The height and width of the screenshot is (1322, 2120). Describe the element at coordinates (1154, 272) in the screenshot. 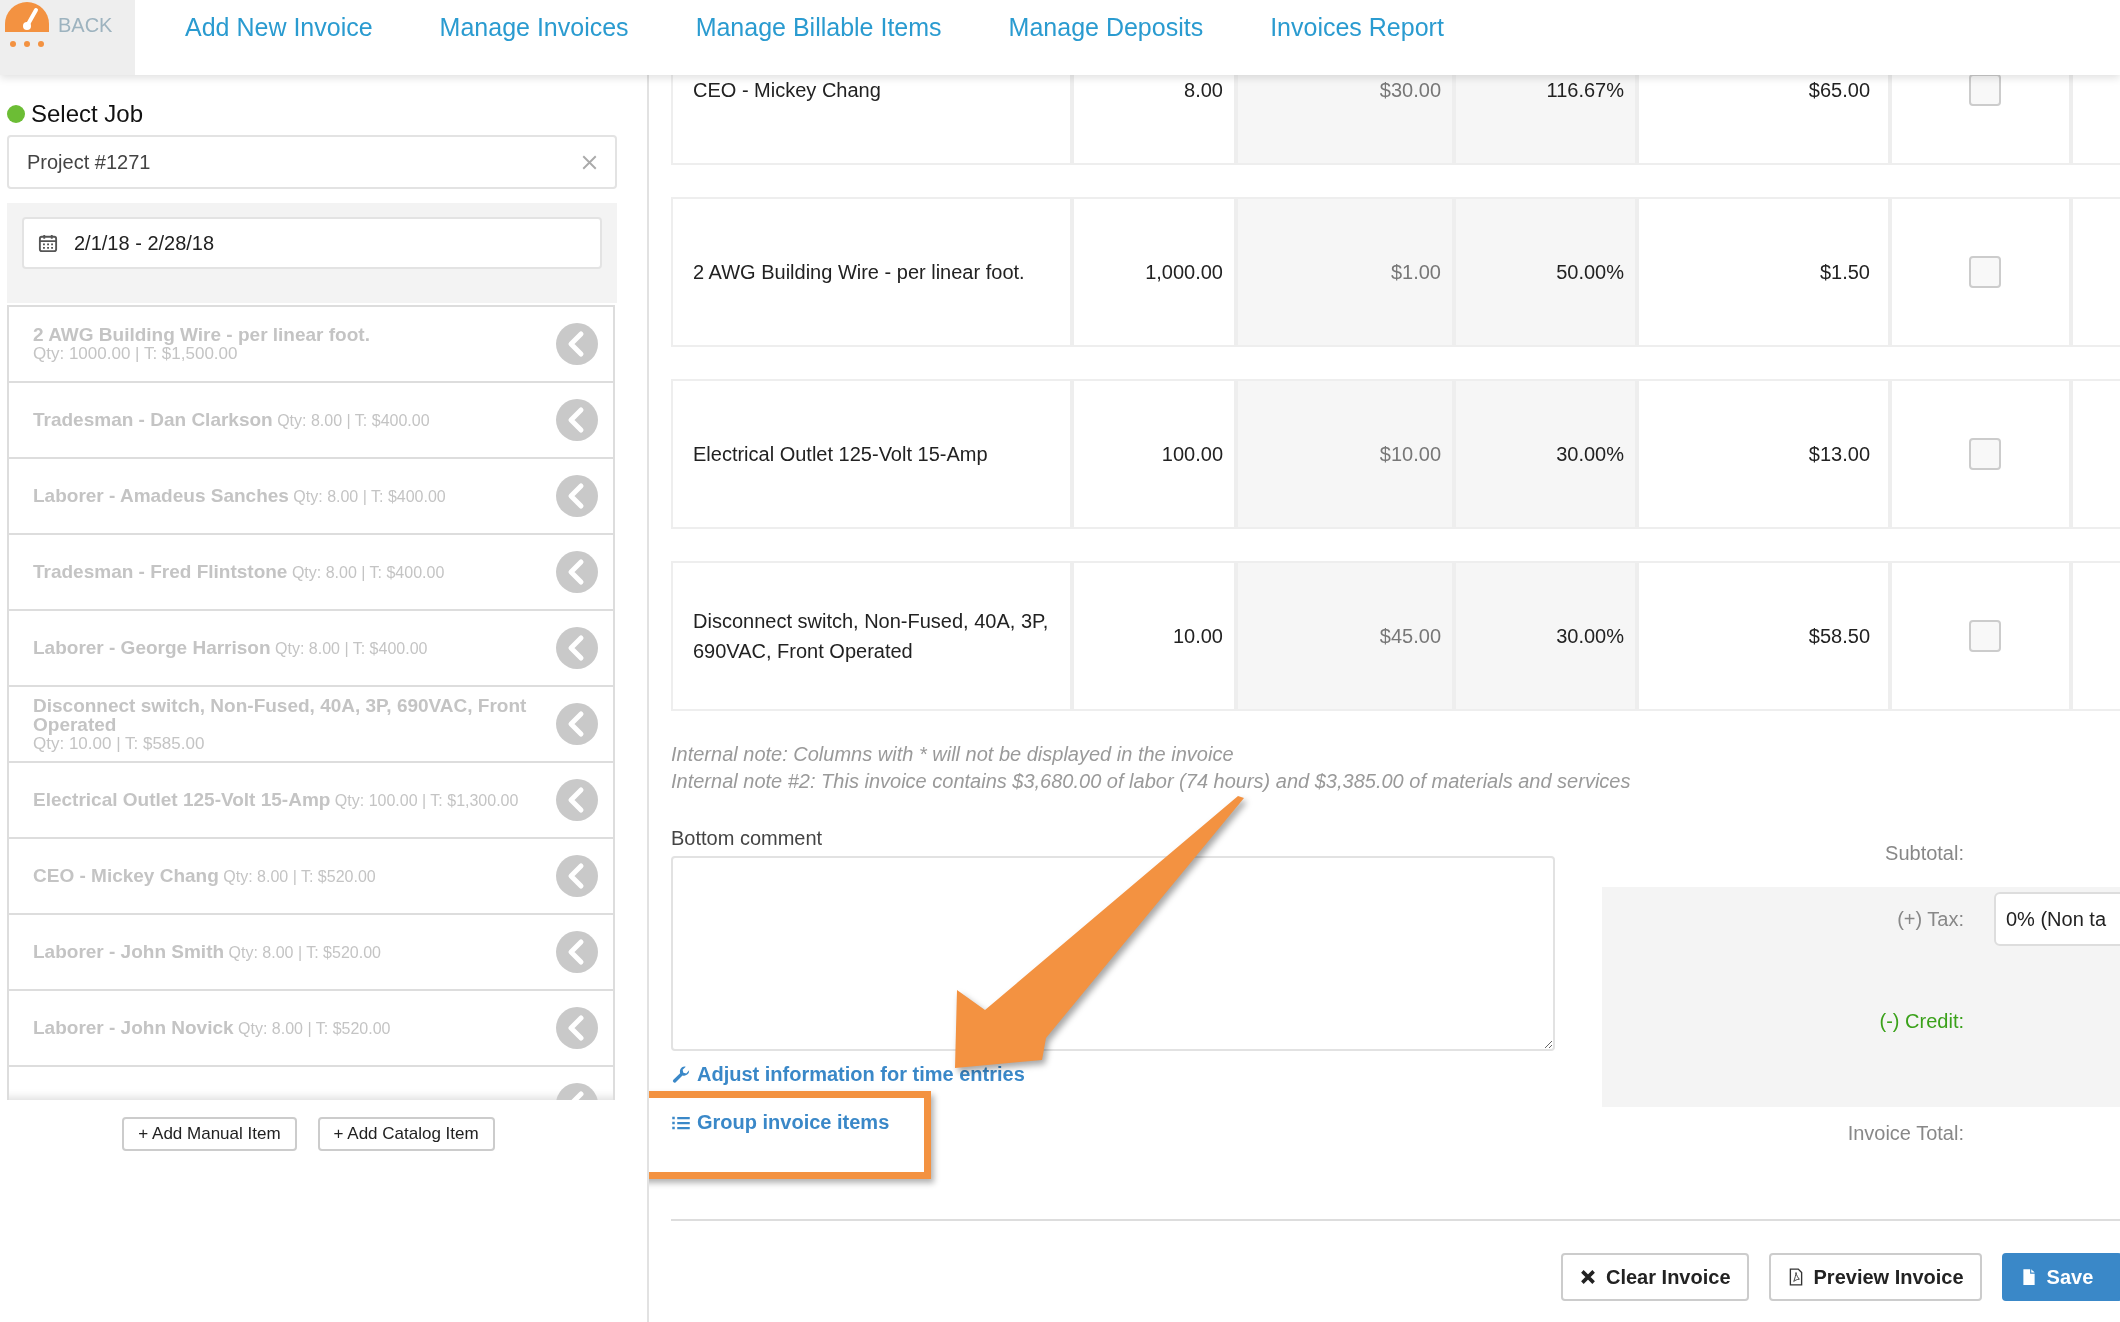

I see `table-cell: 1,000.00` at that location.